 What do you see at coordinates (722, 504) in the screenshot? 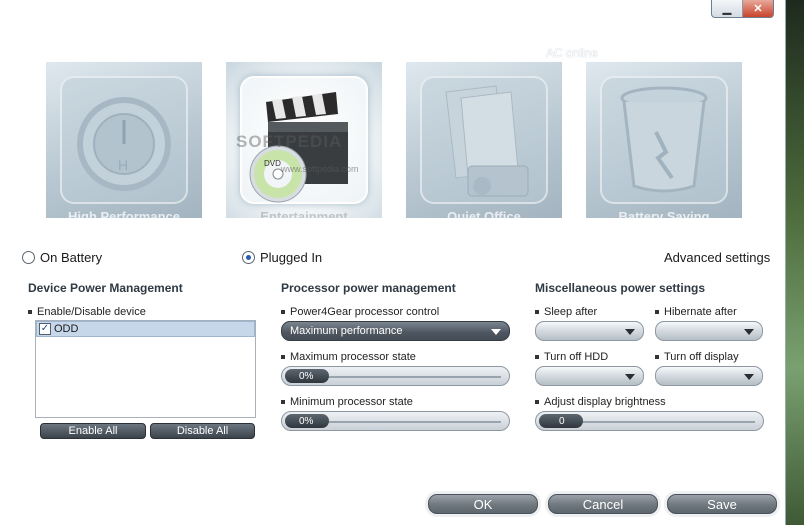
I see `save-button: Save` at bounding box center [722, 504].